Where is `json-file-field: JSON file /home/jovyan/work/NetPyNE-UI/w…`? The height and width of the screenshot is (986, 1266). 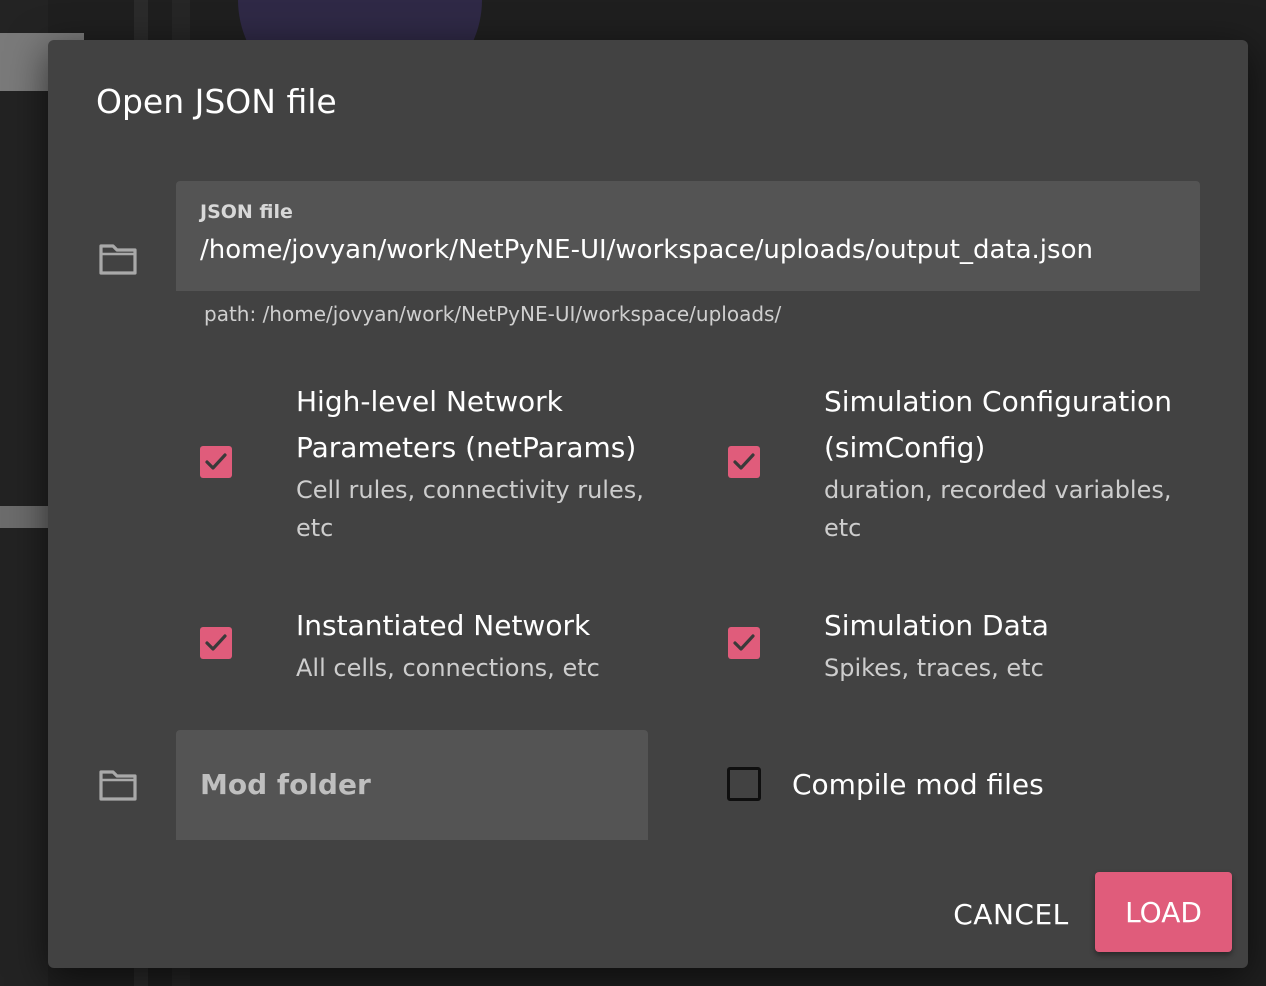 json-file-field: JSON file /home/jovyan/work/NetPyNE-UI/w… is located at coordinates (688, 236).